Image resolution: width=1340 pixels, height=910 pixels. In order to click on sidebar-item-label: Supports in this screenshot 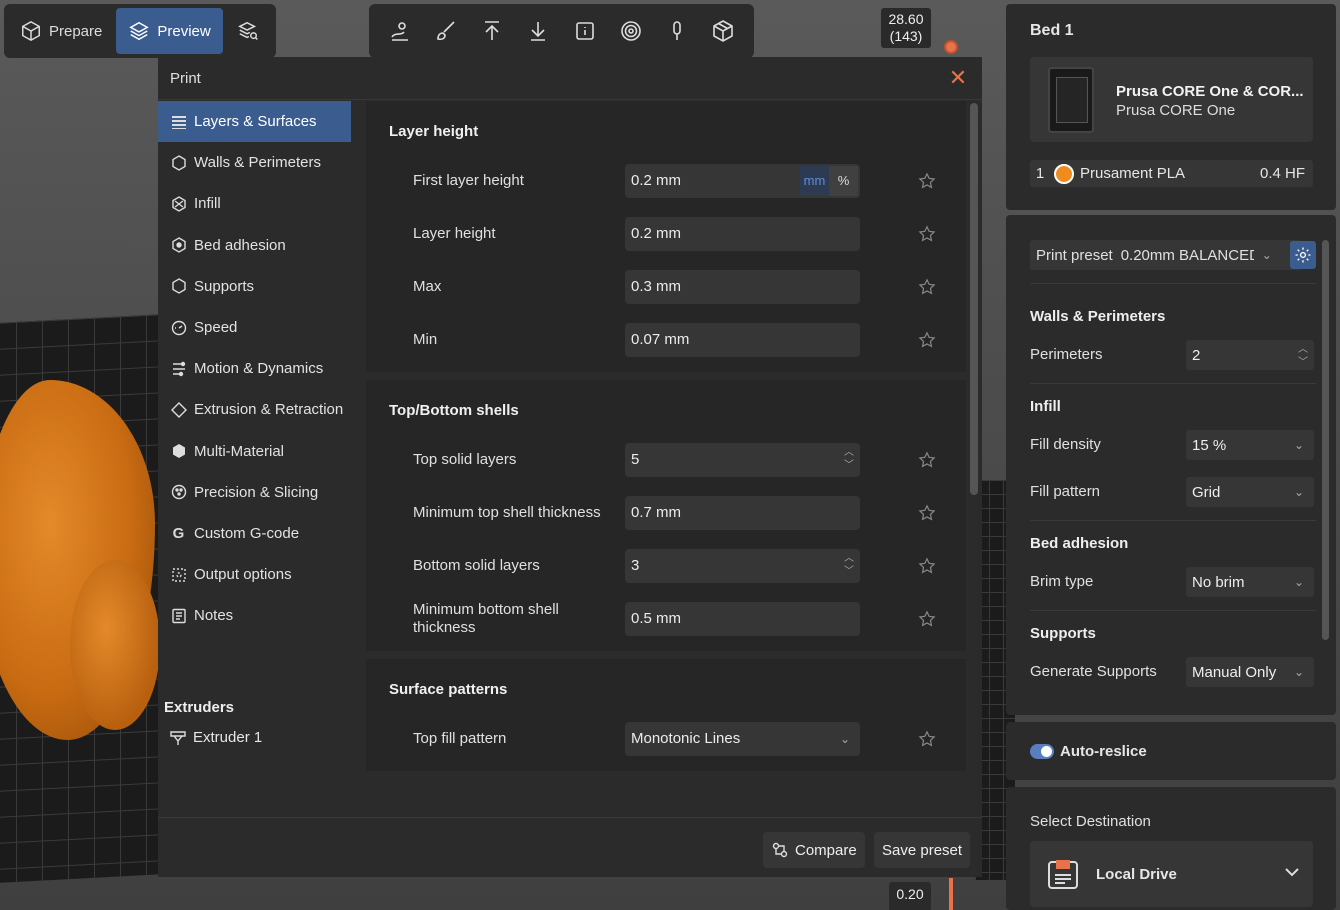, I will do `click(224, 286)`.